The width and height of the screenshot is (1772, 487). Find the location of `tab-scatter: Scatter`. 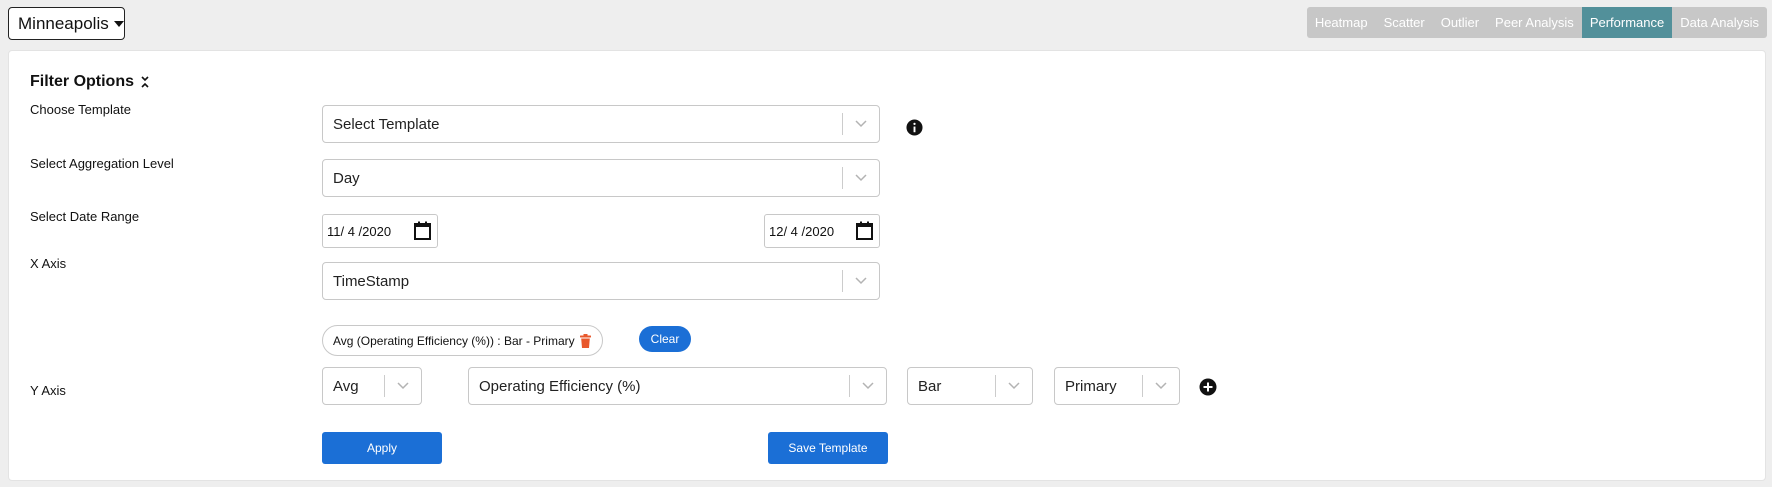

tab-scatter: Scatter is located at coordinates (1404, 22).